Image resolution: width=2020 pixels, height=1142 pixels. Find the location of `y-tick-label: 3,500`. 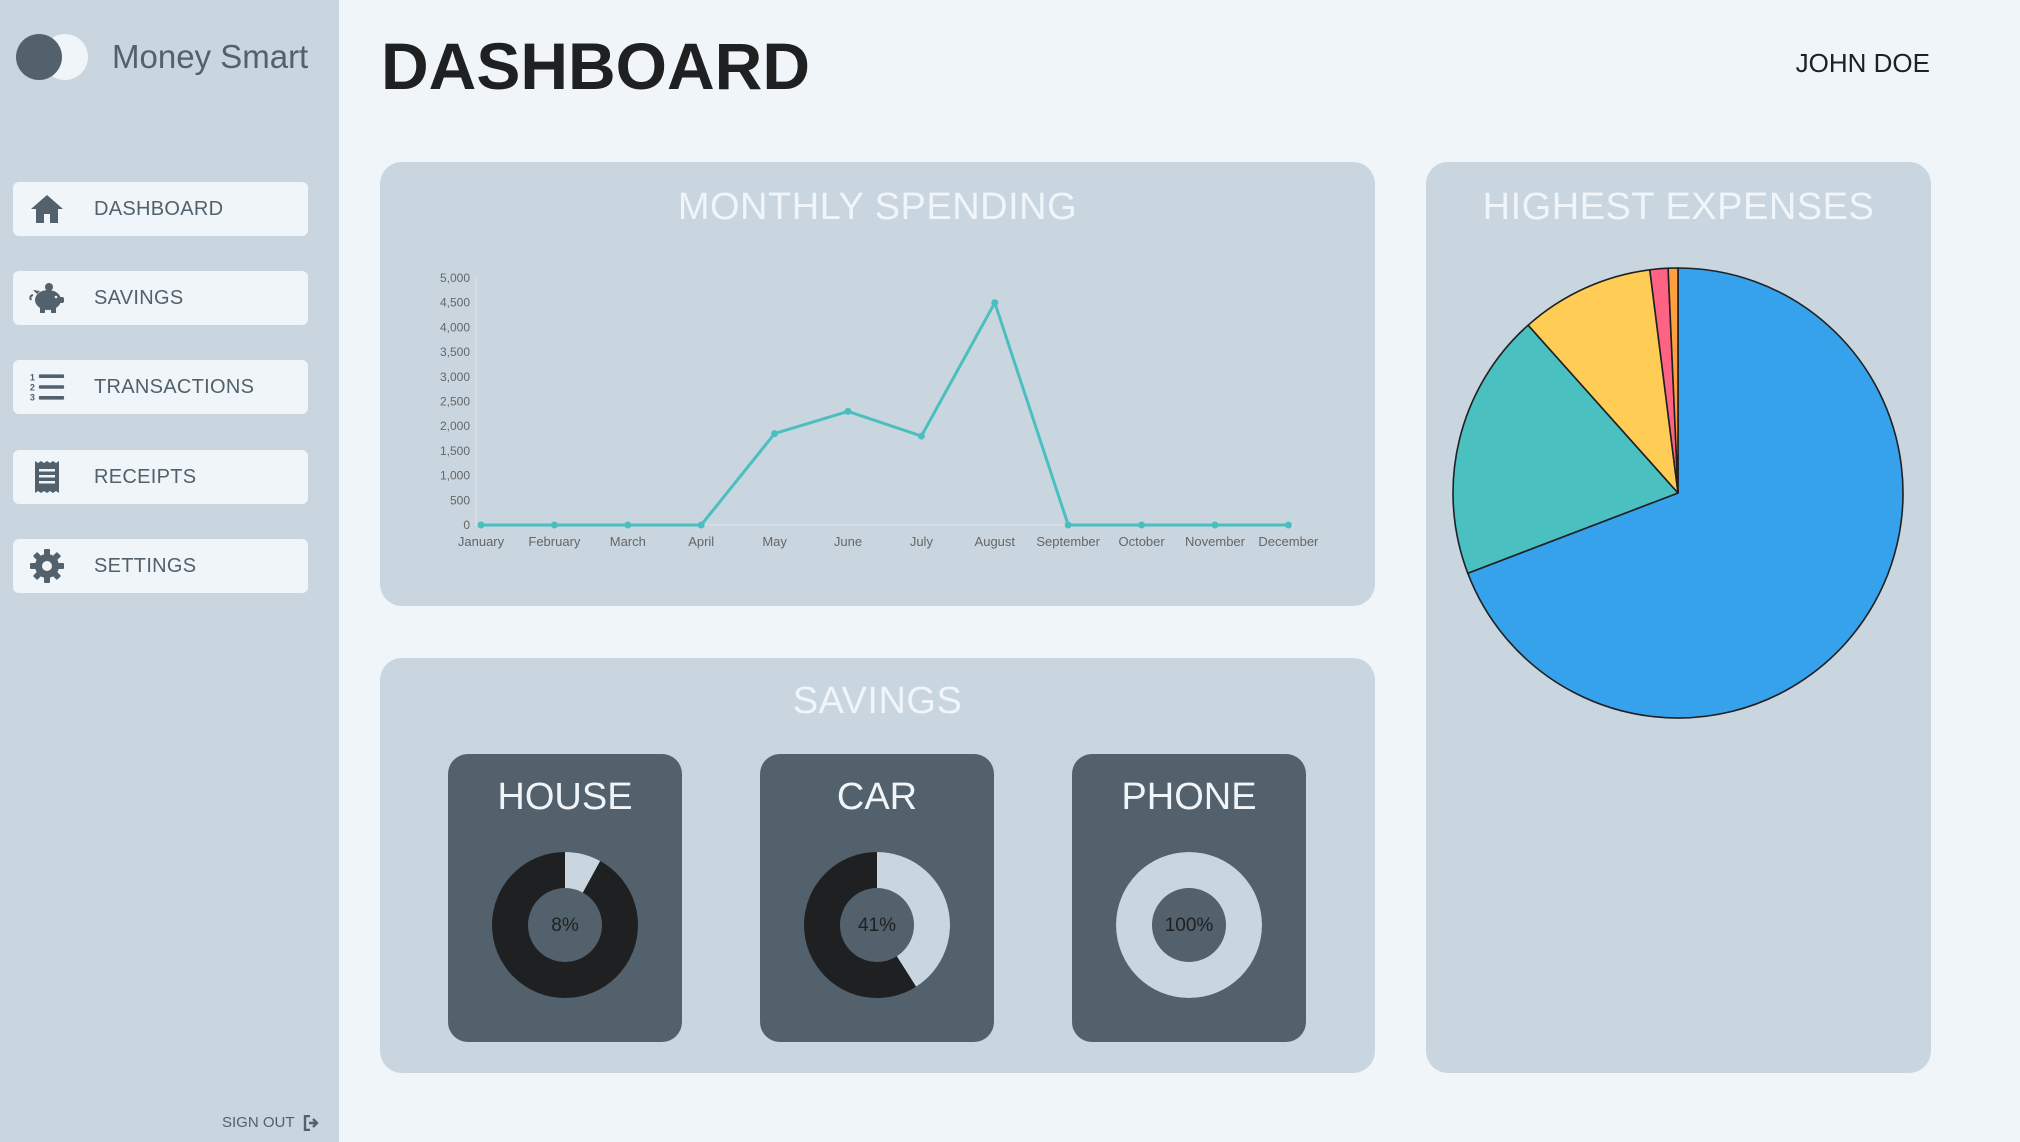

y-tick-label: 3,500 is located at coordinates (455, 352).